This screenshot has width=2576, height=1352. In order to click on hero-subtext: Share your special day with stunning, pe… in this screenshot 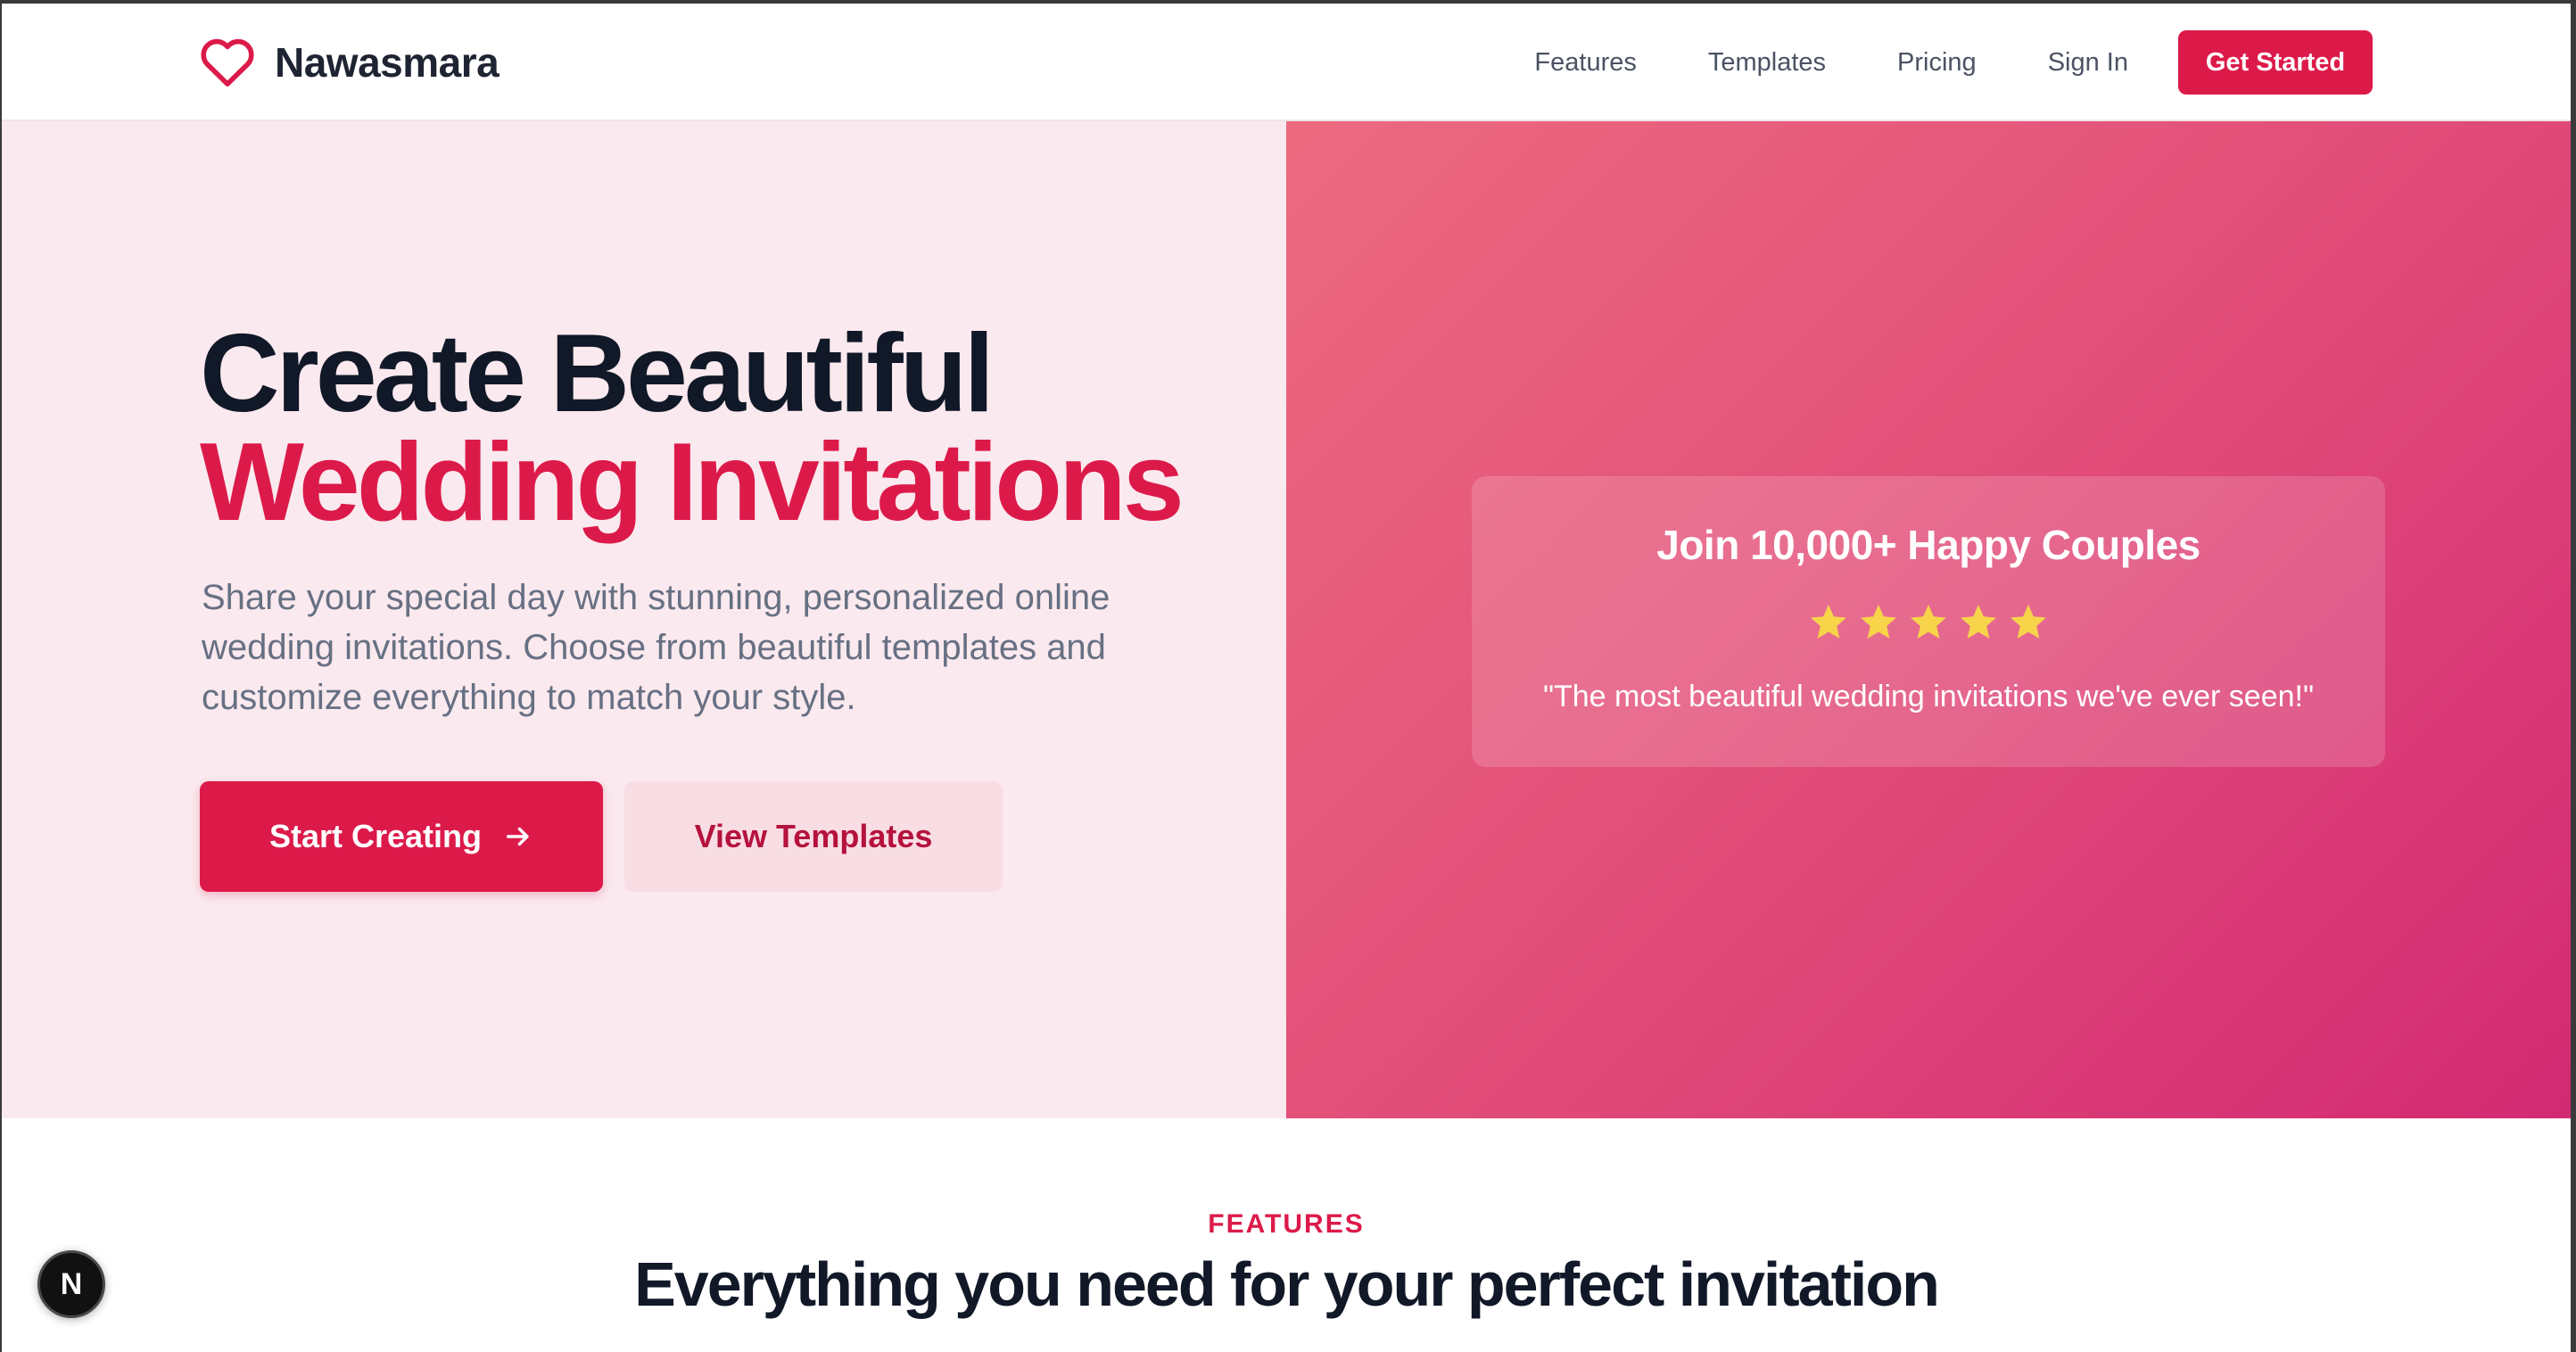, I will do `click(656, 647)`.